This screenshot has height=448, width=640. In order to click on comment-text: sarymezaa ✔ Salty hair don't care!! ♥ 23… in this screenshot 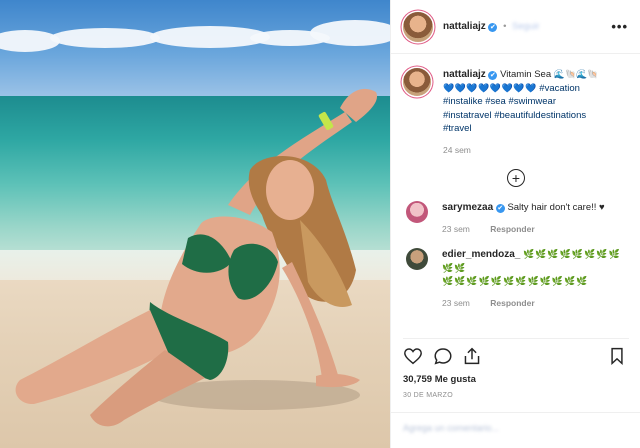, I will do `click(523, 218)`.